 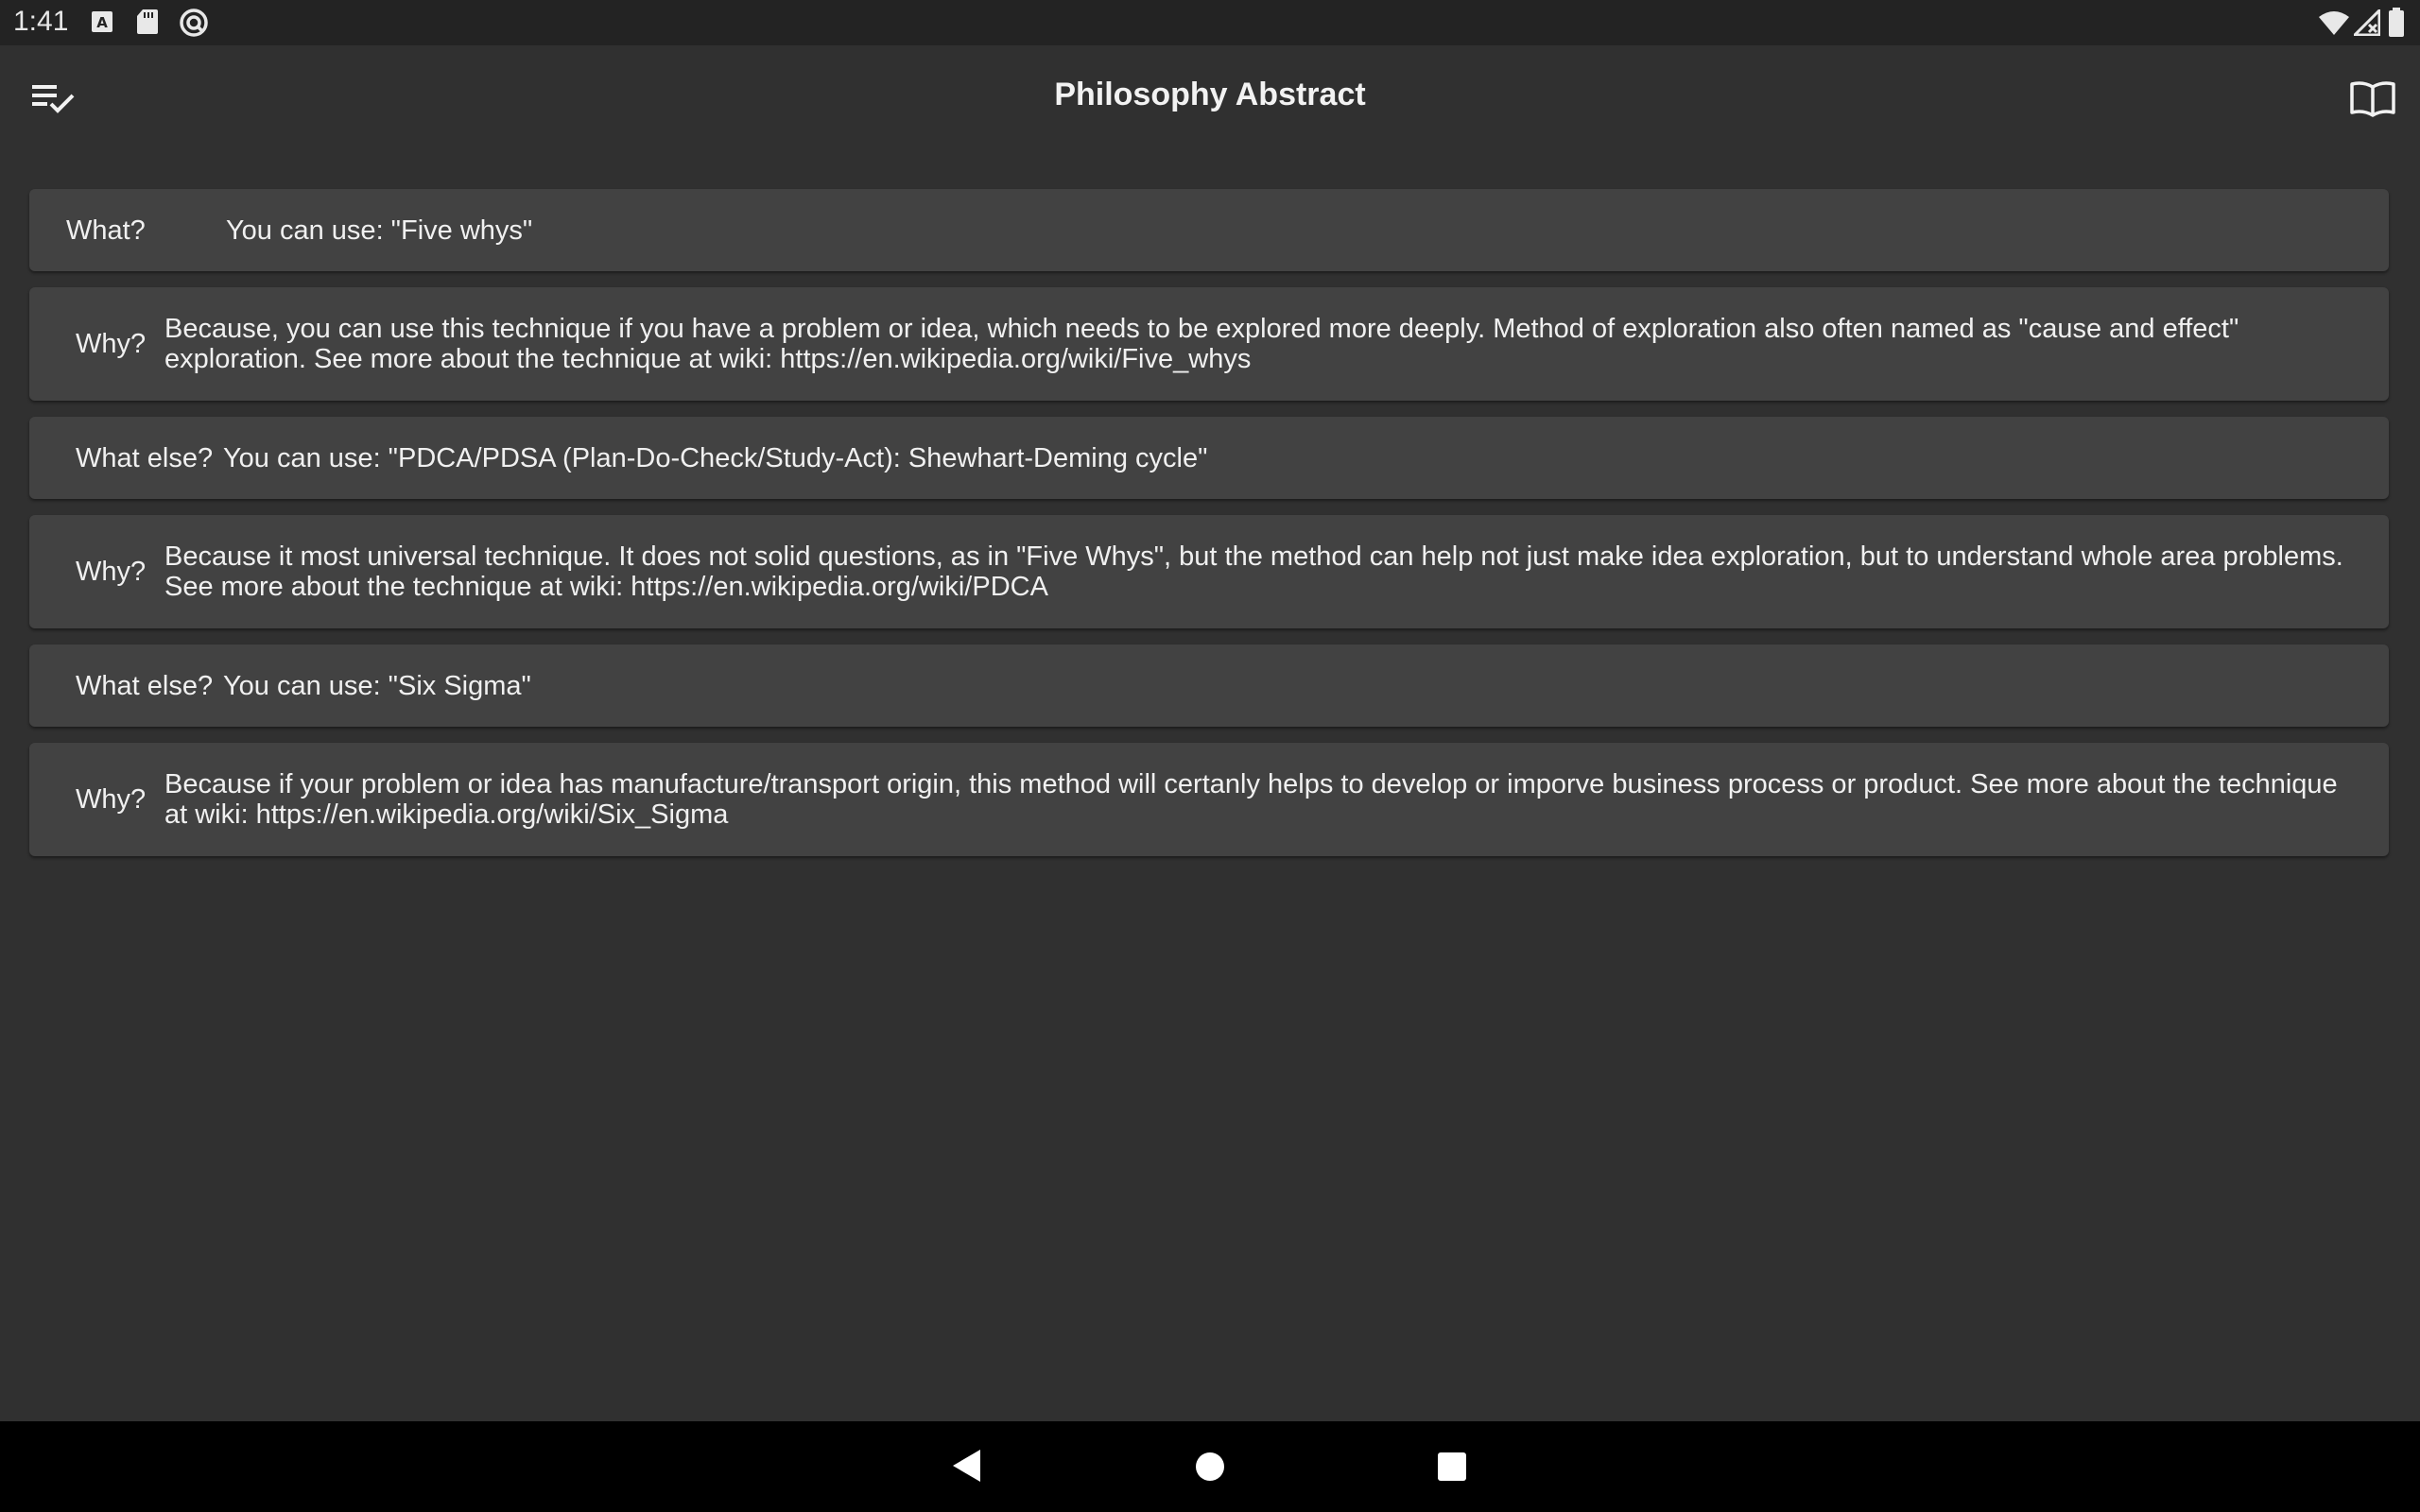 What do you see at coordinates (2373, 99) in the screenshot?
I see `book-icon` at bounding box center [2373, 99].